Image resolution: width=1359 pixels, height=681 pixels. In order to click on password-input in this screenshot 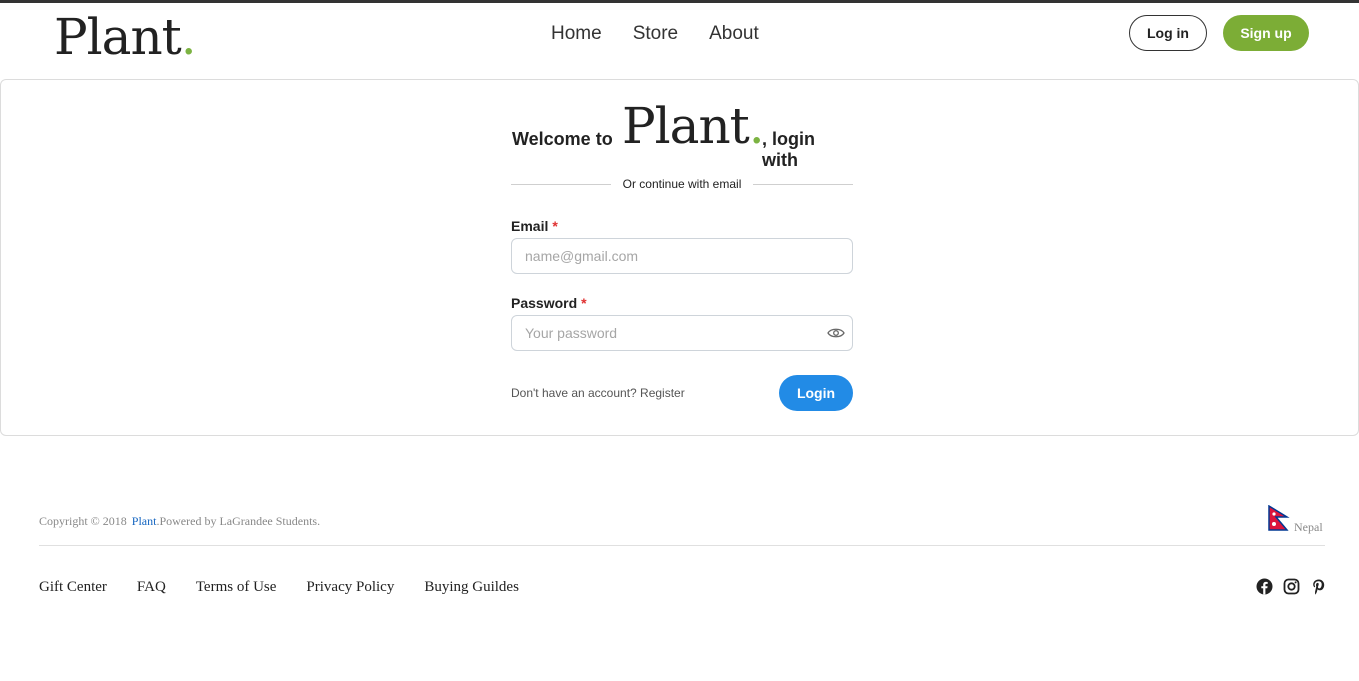, I will do `click(682, 333)`.